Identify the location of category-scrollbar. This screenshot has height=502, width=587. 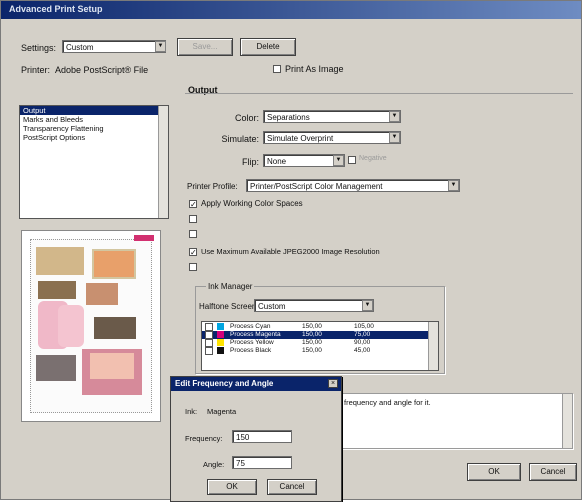
(163, 162).